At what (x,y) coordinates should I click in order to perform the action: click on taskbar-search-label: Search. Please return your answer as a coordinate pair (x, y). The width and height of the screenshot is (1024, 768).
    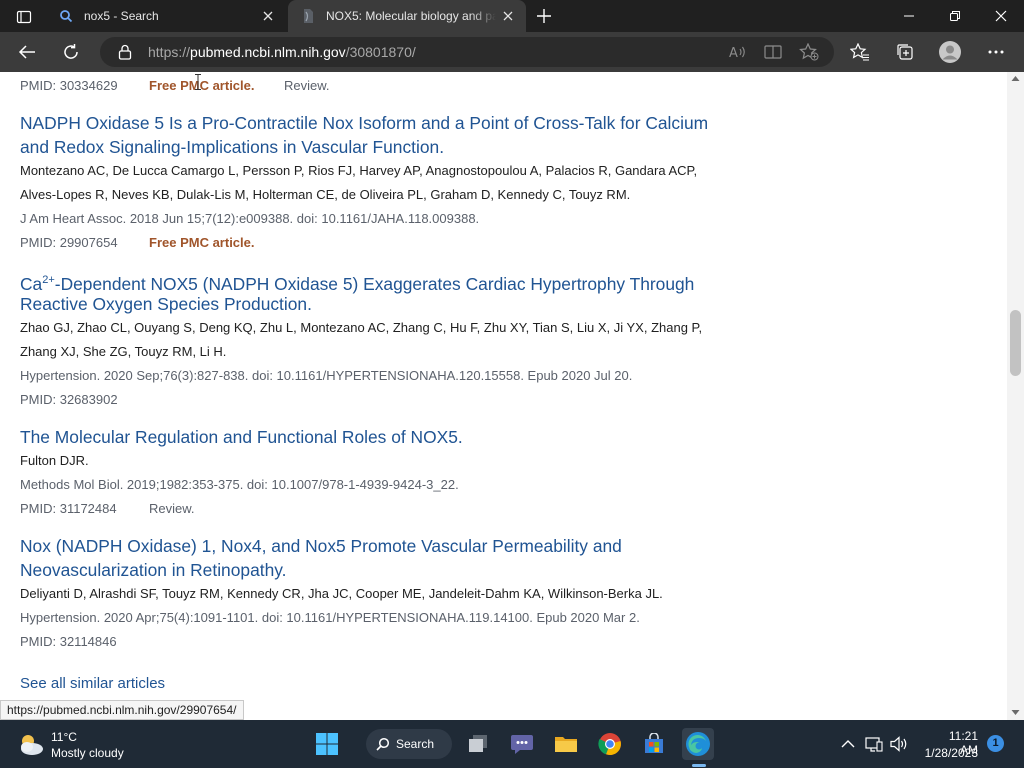
    Looking at the image, I should click on (415, 744).